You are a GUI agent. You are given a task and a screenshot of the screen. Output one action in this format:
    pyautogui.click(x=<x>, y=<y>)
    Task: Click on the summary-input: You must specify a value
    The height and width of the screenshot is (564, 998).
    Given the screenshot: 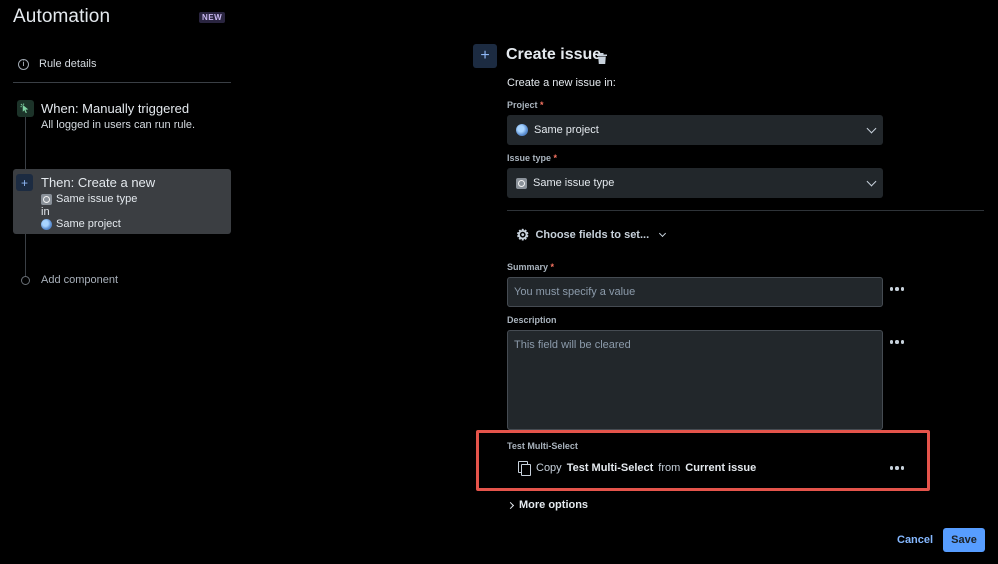 What is the action you would take?
    pyautogui.click(x=695, y=292)
    